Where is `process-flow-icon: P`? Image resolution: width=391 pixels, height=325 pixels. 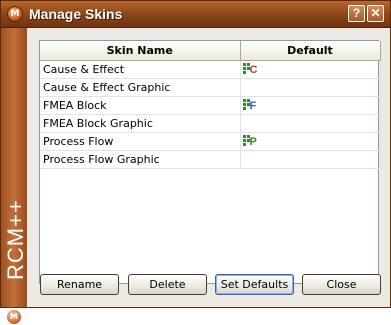
process-flow-icon: P is located at coordinates (251, 141).